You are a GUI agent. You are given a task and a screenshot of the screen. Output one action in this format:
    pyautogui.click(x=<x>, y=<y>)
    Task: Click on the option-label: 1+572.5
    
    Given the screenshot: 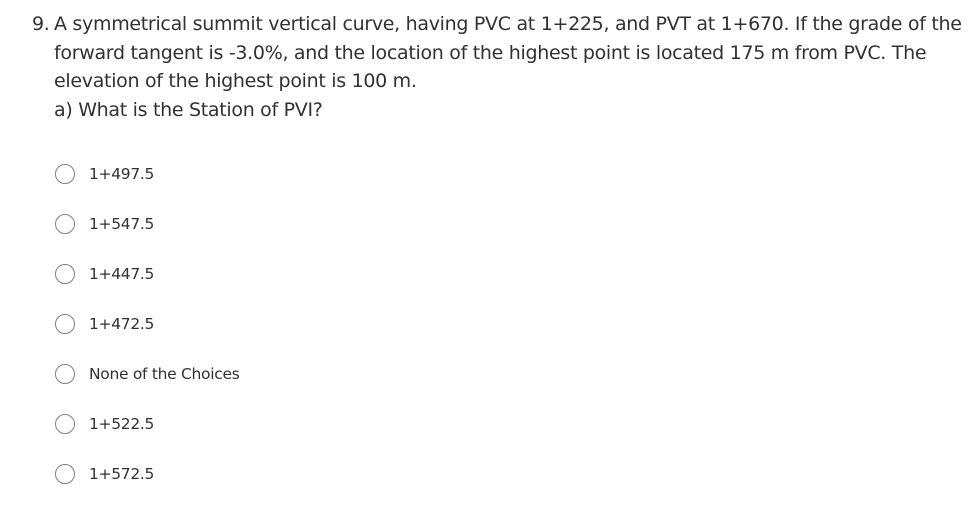 What is the action you would take?
    pyautogui.click(x=122, y=474)
    